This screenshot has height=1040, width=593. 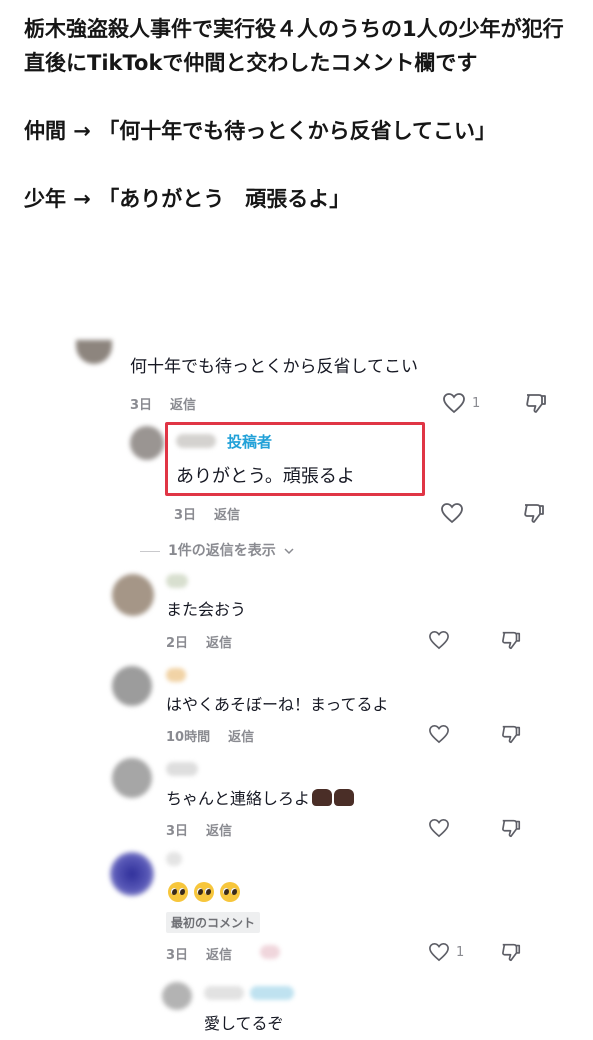 What do you see at coordinates (206, 609) in the screenshot?
I see `comment-text: また会おう` at bounding box center [206, 609].